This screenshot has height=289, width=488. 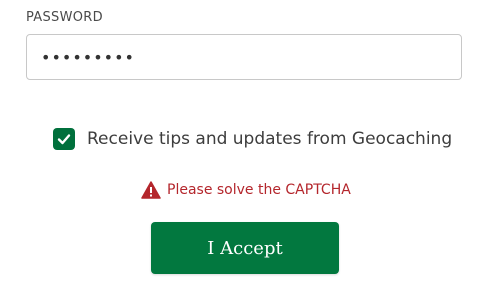 What do you see at coordinates (151, 190) in the screenshot?
I see `warning-triangle-icon` at bounding box center [151, 190].